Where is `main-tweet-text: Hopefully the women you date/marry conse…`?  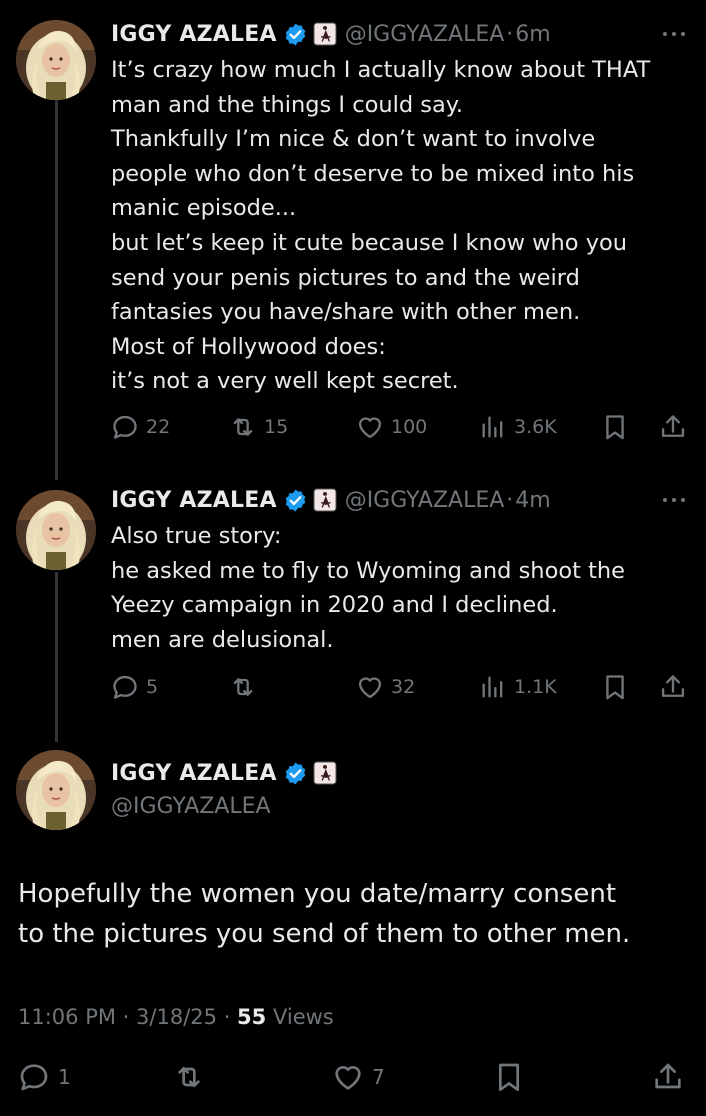 main-tweet-text: Hopefully the women you date/marry conse… is located at coordinates (358, 914).